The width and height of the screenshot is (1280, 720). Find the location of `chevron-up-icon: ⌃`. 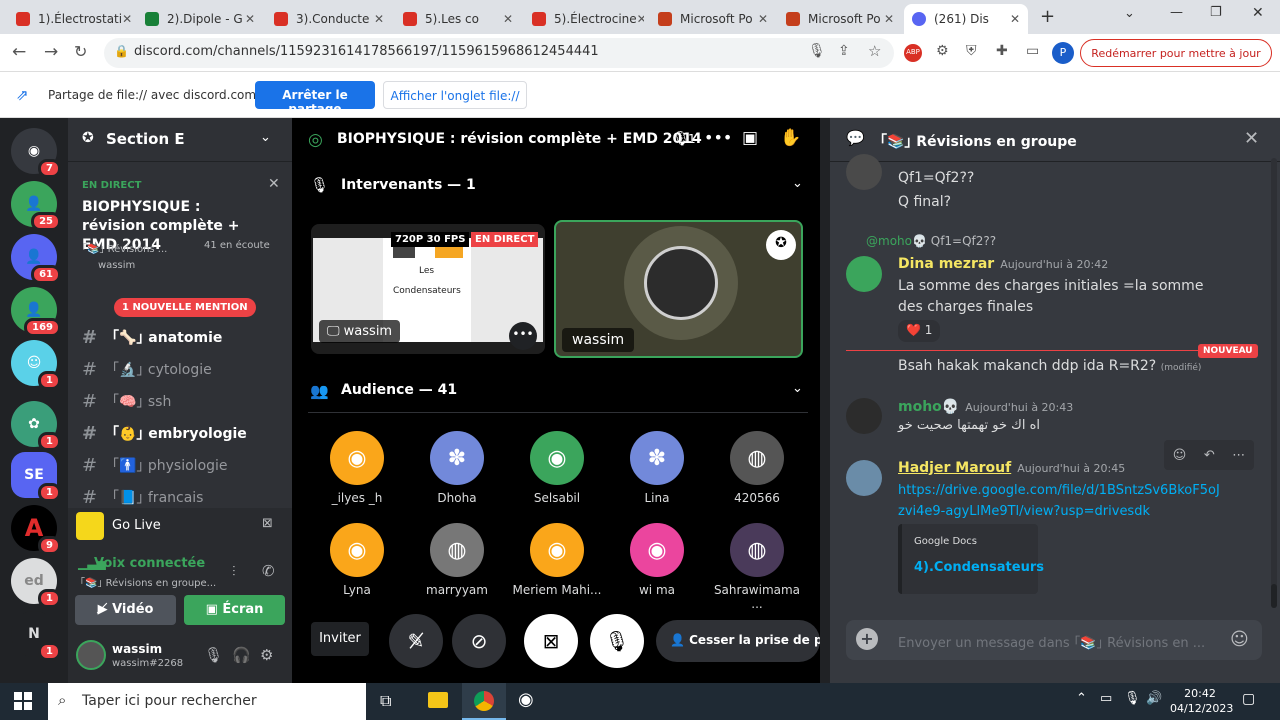

chevron-up-icon: ⌃ is located at coordinates (1081, 698).